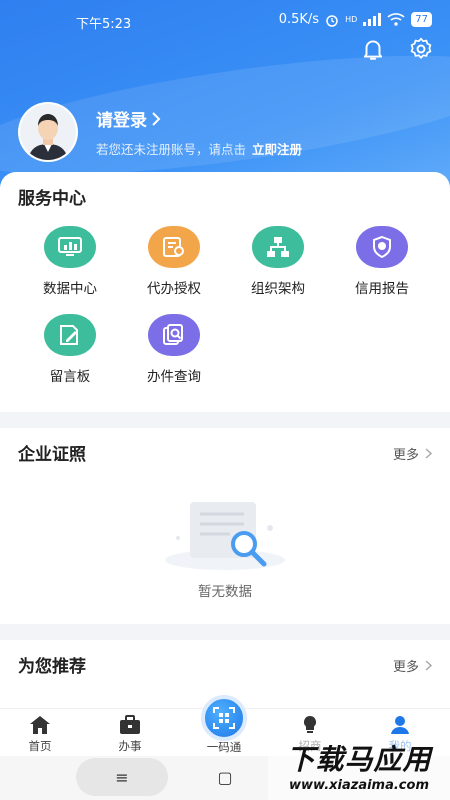 This screenshot has width=450, height=800. I want to click on lightbulb-icon, so click(310, 724).